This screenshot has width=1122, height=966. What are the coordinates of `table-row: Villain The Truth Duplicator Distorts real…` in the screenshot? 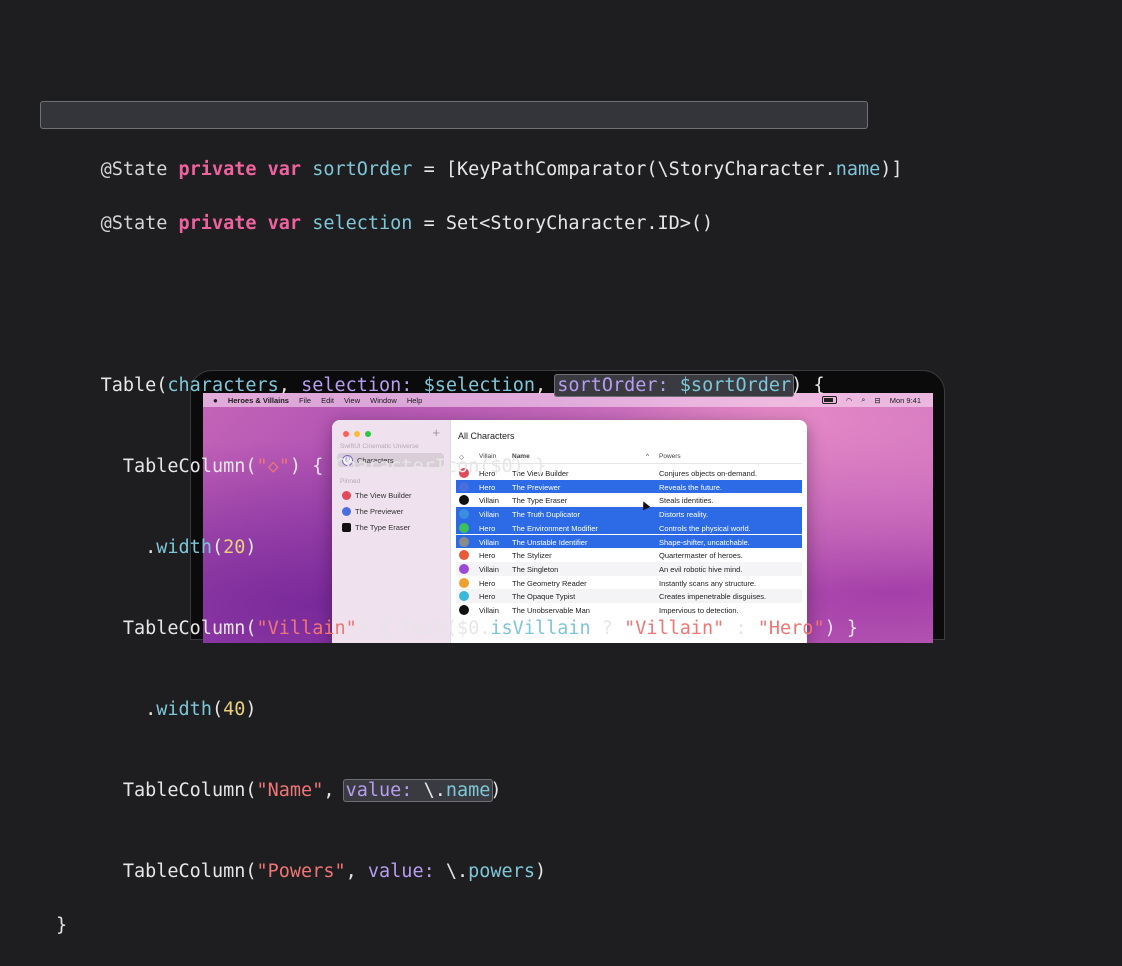 It's located at (629, 514).